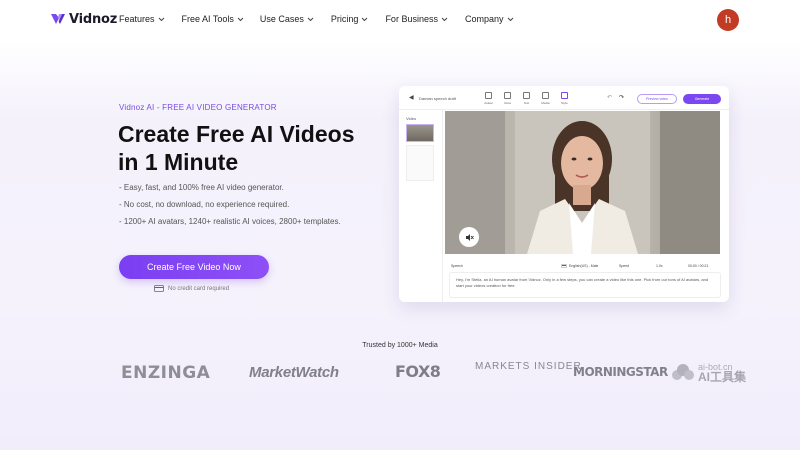 The width and height of the screenshot is (800, 450). I want to click on add-scene-slot, so click(420, 163).